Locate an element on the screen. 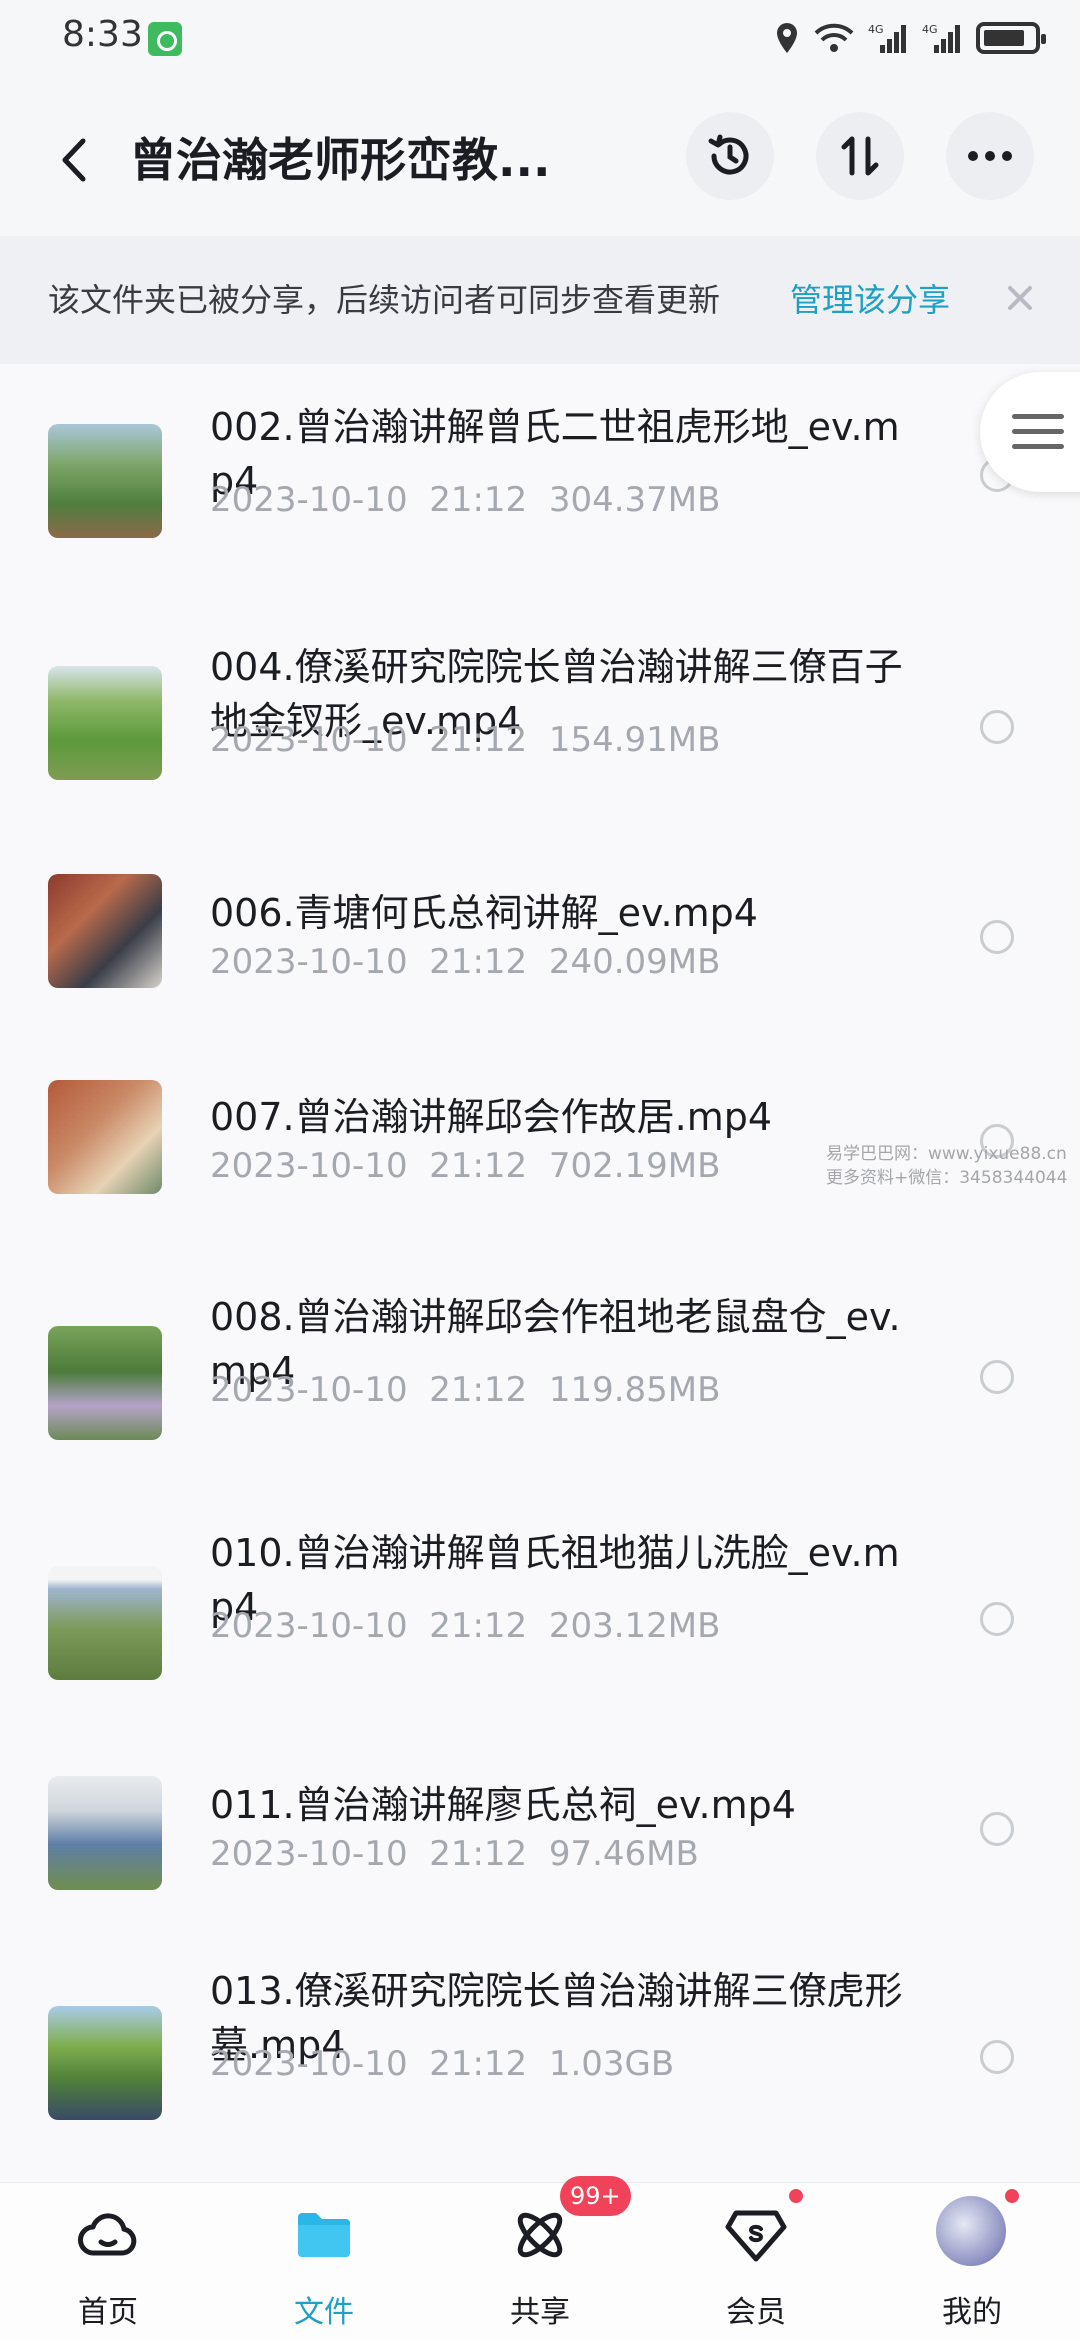 The height and width of the screenshot is (2340, 1080). history-button is located at coordinates (730, 156).